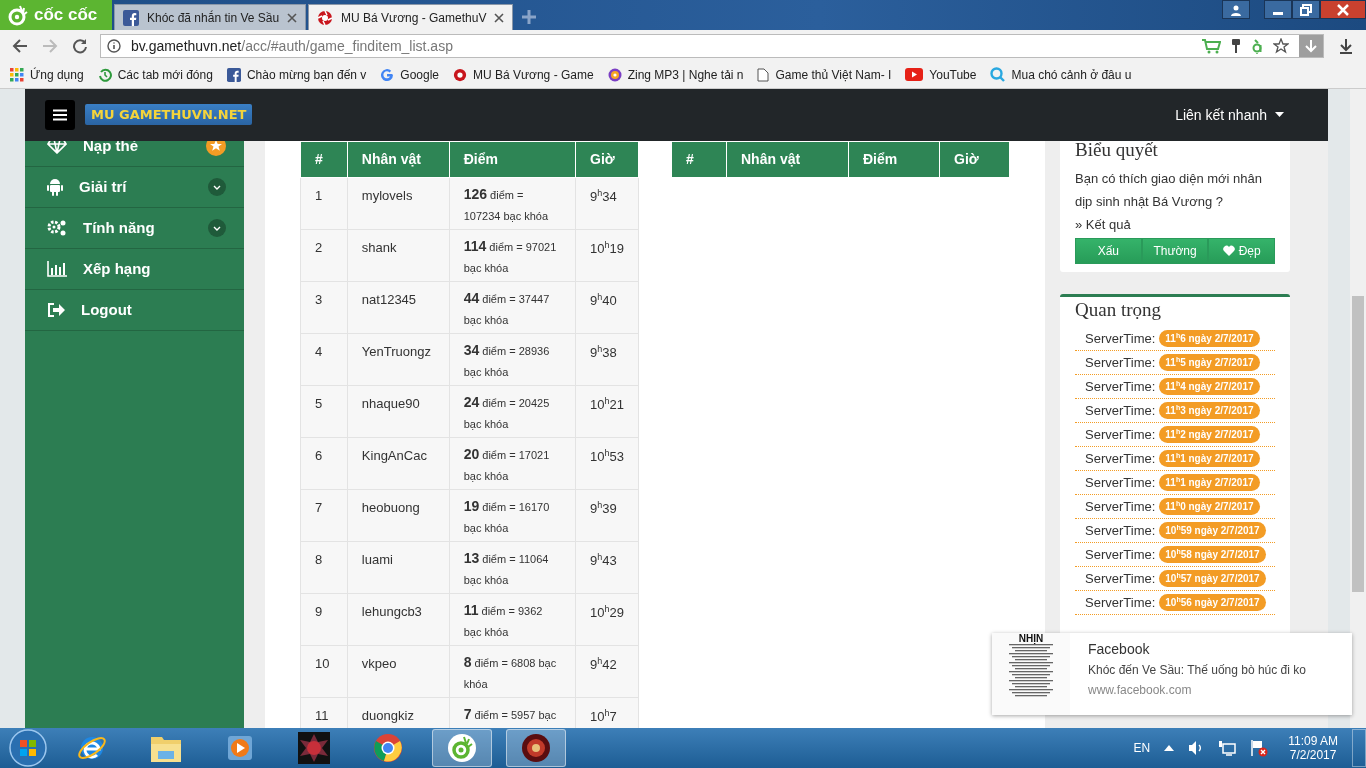  Describe the element at coordinates (325, 17) in the screenshot. I see `swirl-icon` at that location.